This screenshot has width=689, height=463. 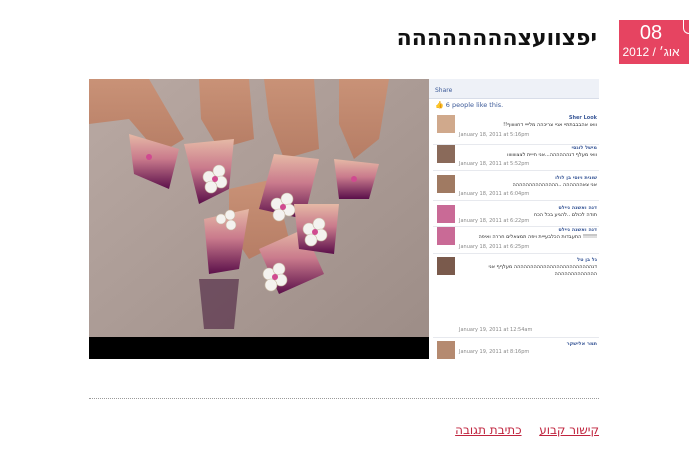 What do you see at coordinates (514, 89) in the screenshot?
I see `fb-share-bar: Share` at bounding box center [514, 89].